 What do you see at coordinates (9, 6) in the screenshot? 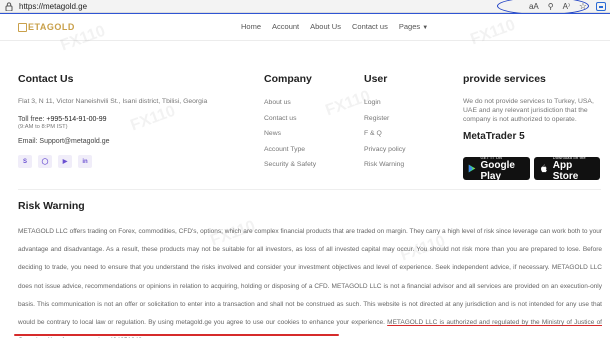
I see `lock-icon` at bounding box center [9, 6].